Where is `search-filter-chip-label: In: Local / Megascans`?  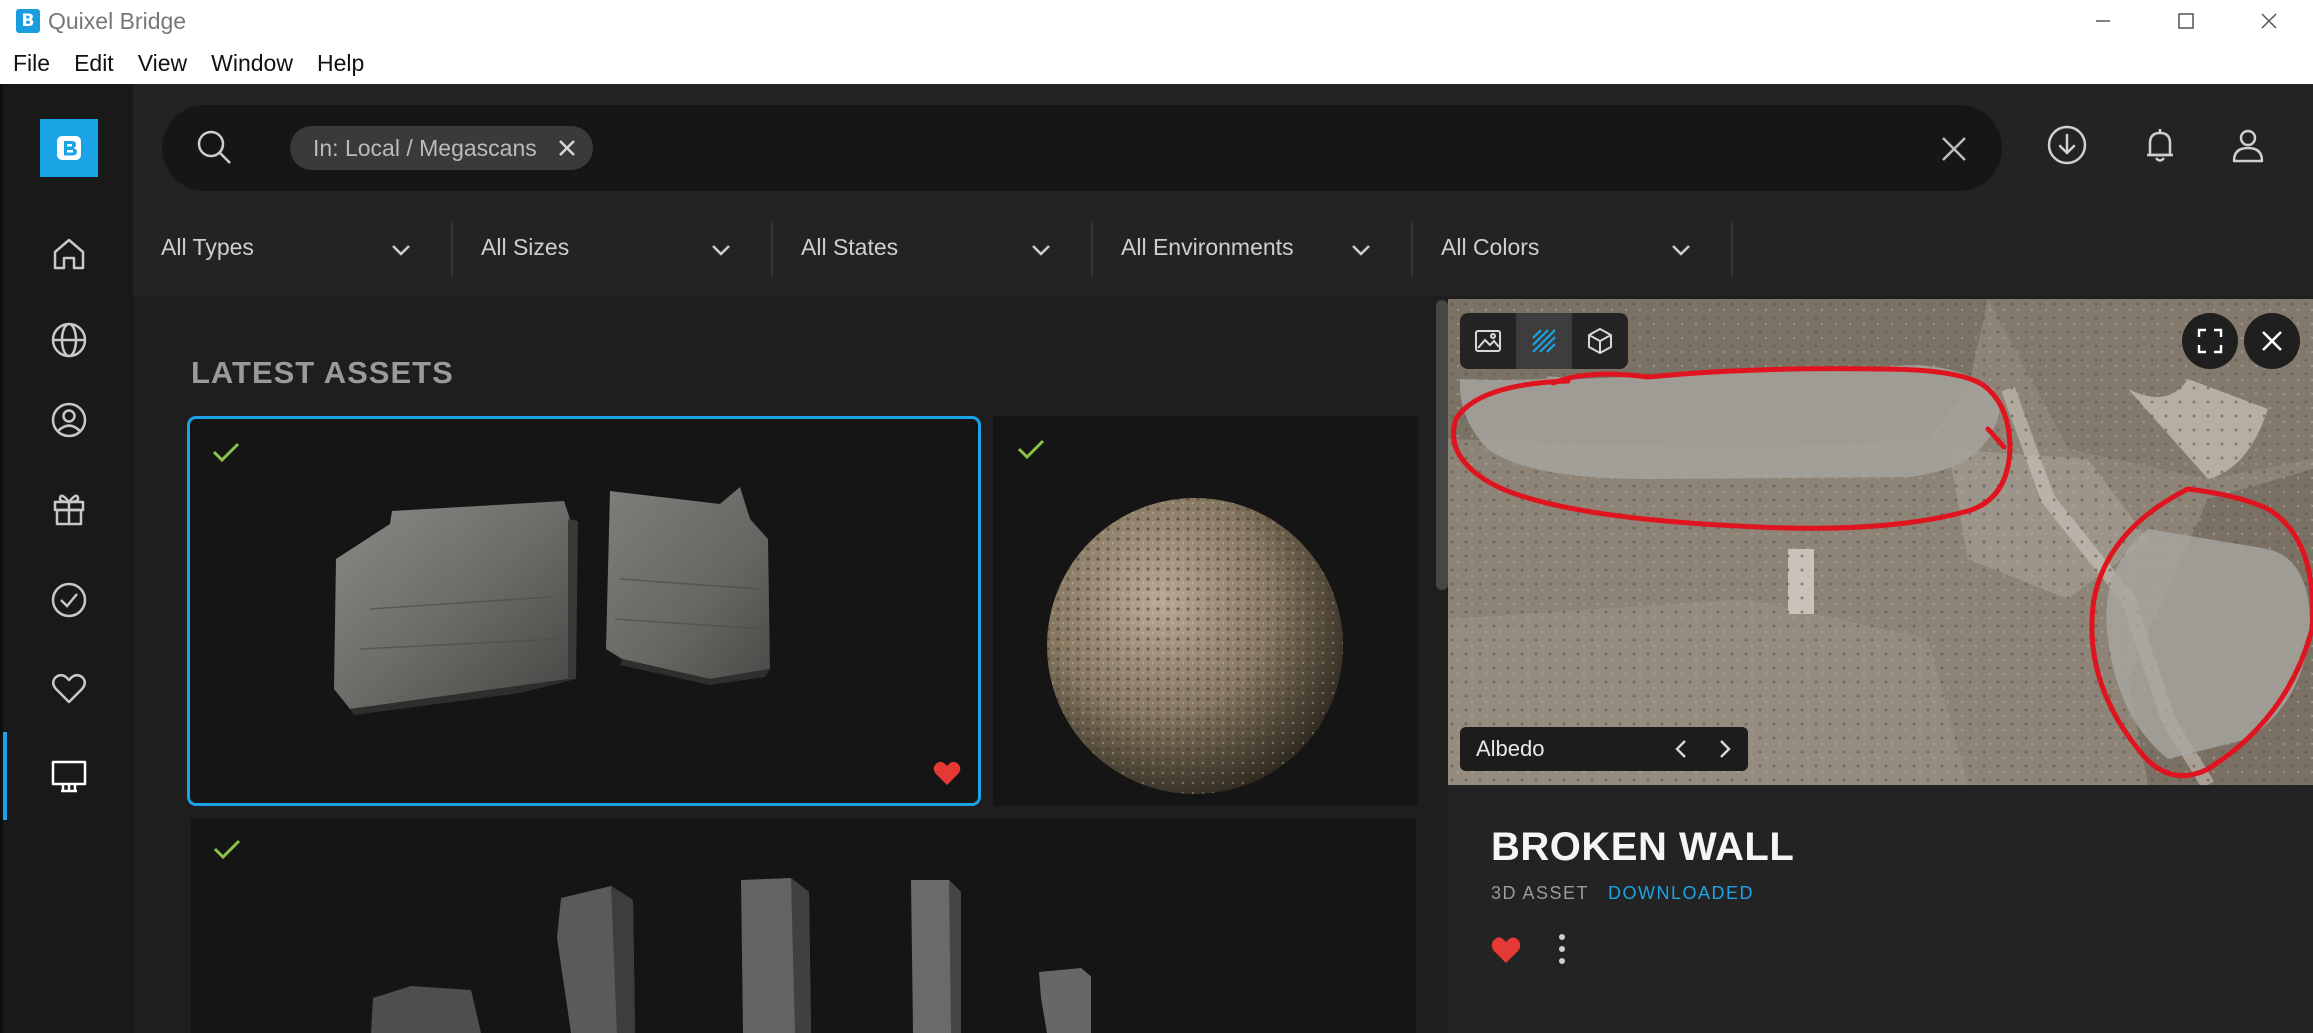 search-filter-chip-label: In: Local / Megascans is located at coordinates (425, 148).